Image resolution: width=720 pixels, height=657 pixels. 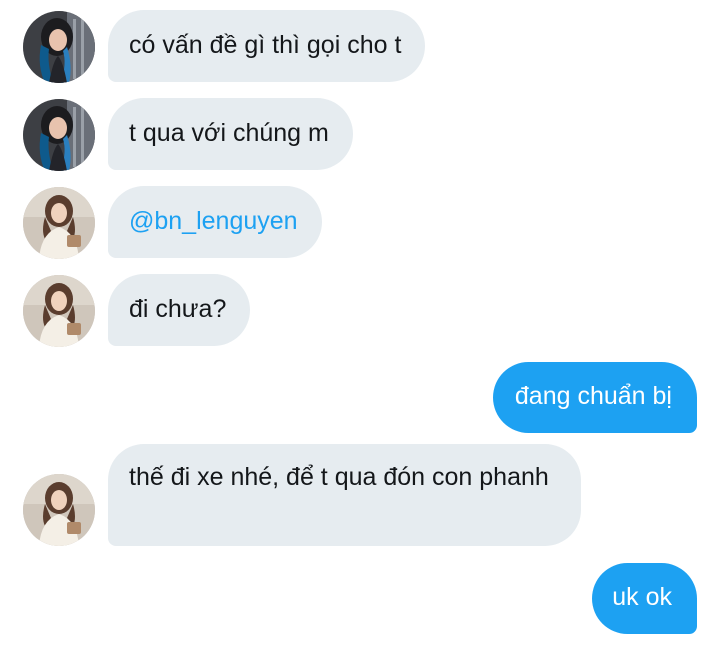 I want to click on message-bubble: đang chuẩn bị, so click(x=594, y=397).